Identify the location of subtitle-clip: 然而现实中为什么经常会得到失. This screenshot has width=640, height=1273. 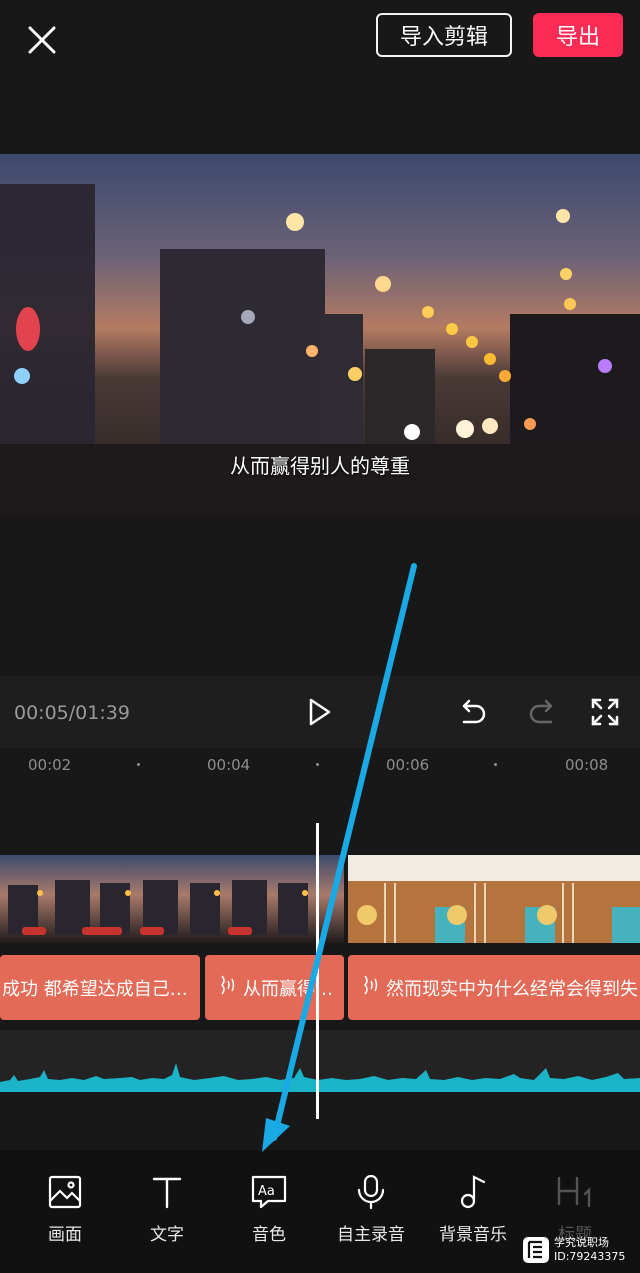
(494, 987).